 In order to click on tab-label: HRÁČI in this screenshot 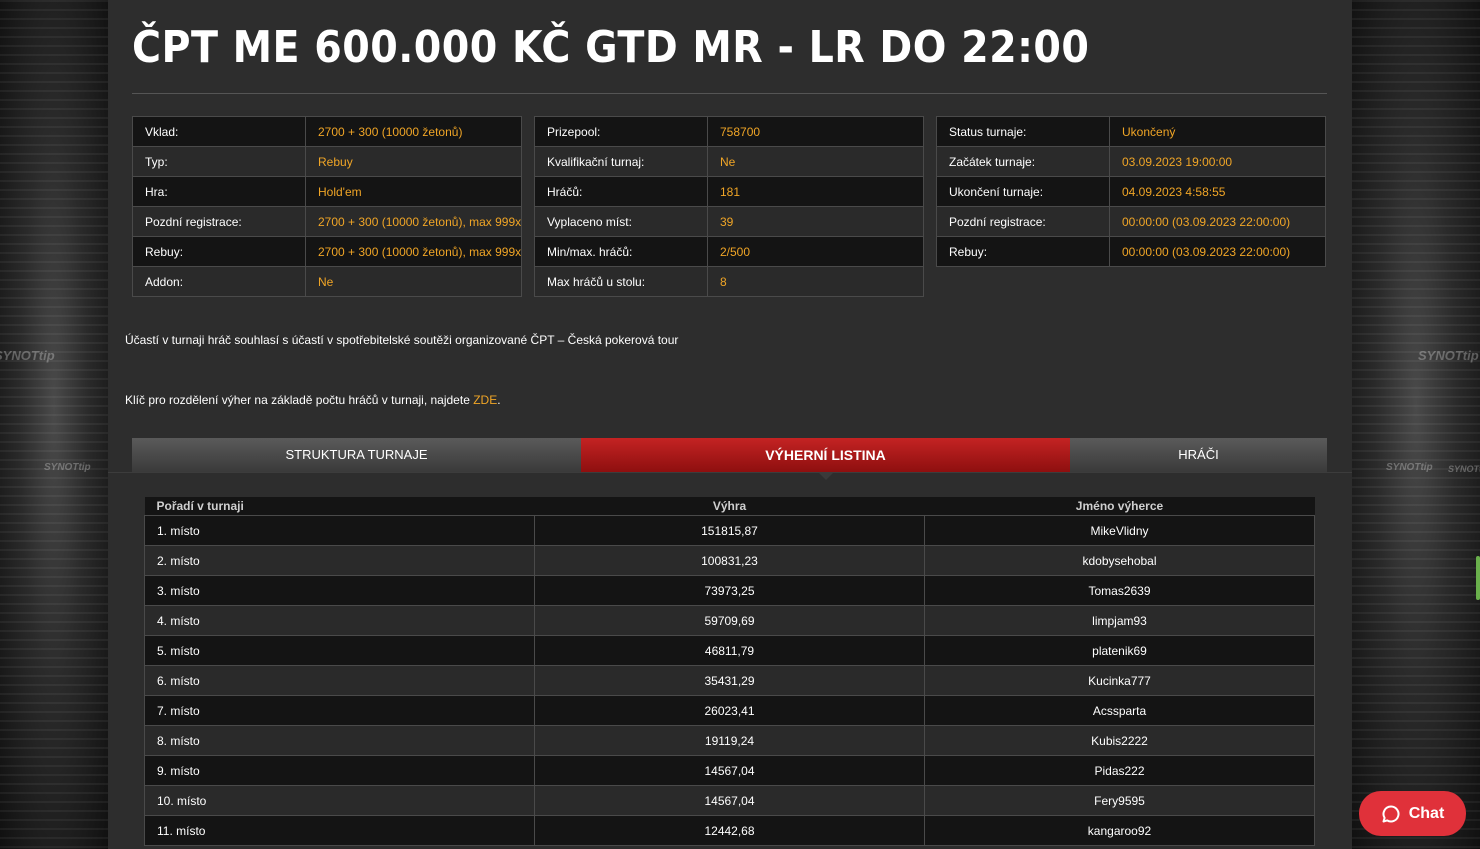, I will do `click(1198, 454)`.